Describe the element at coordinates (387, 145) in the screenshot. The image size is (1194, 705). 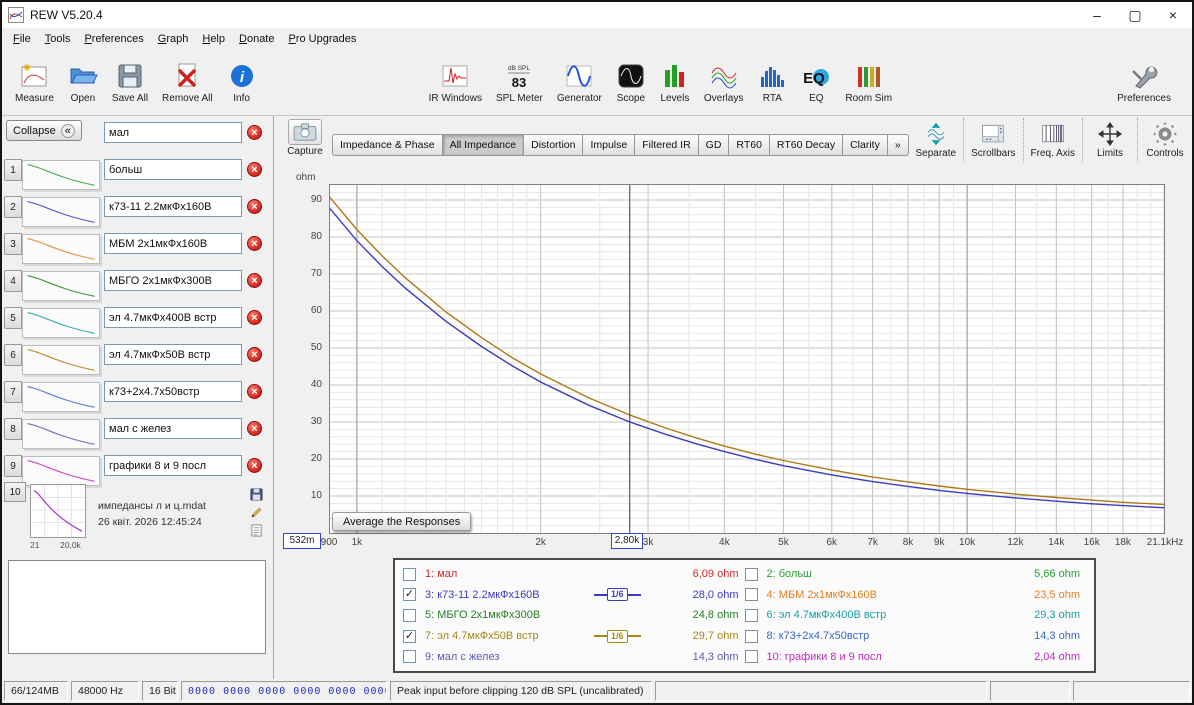
I see `graph-tab-impedance-phase: Impedance & Phase` at that location.